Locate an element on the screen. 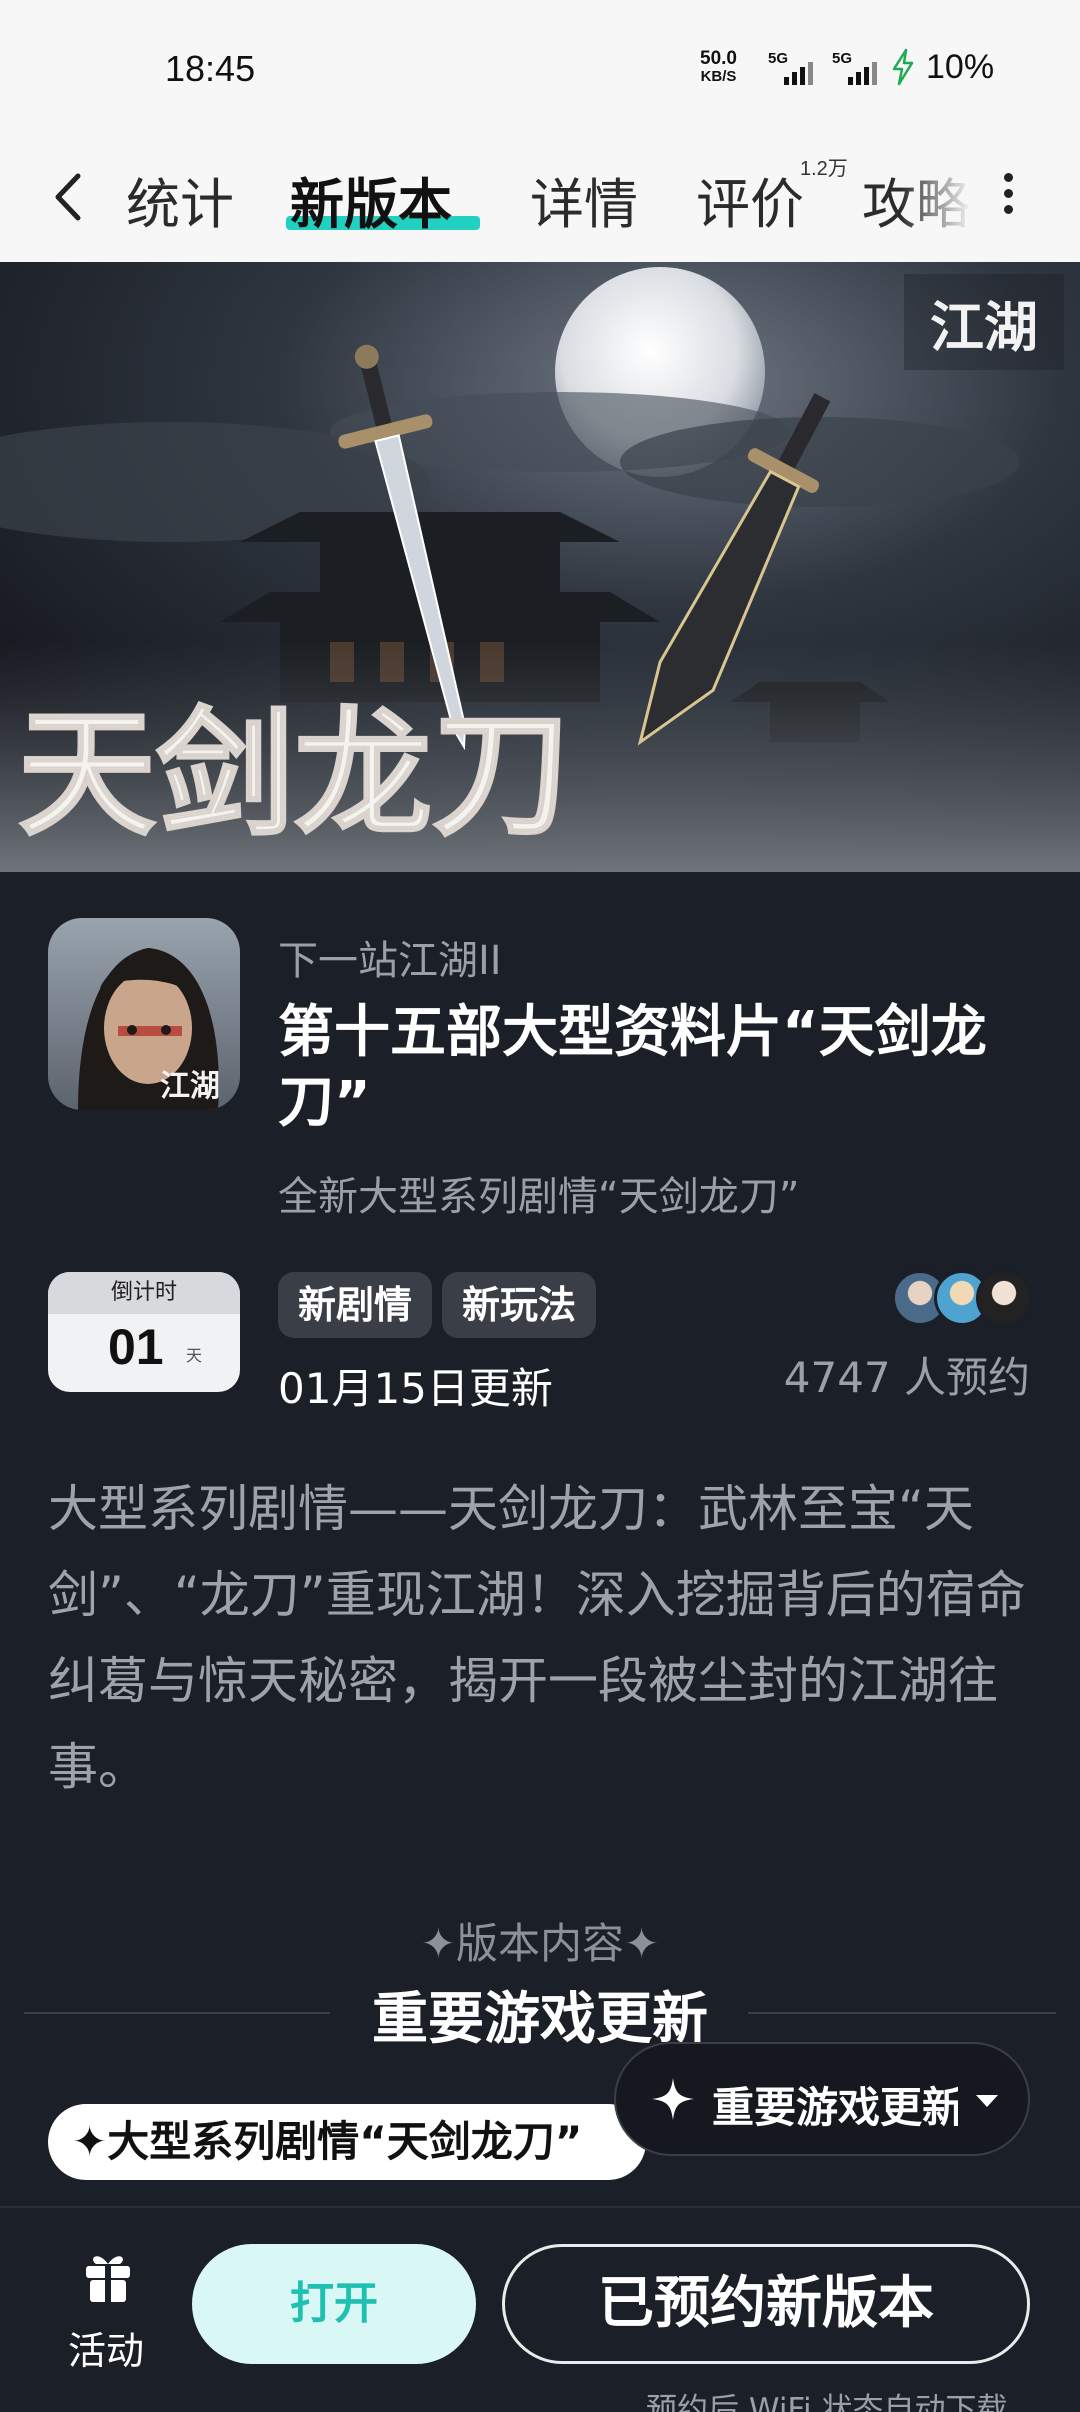  reservation-count: 4747 人预约 is located at coordinates (906, 1377).